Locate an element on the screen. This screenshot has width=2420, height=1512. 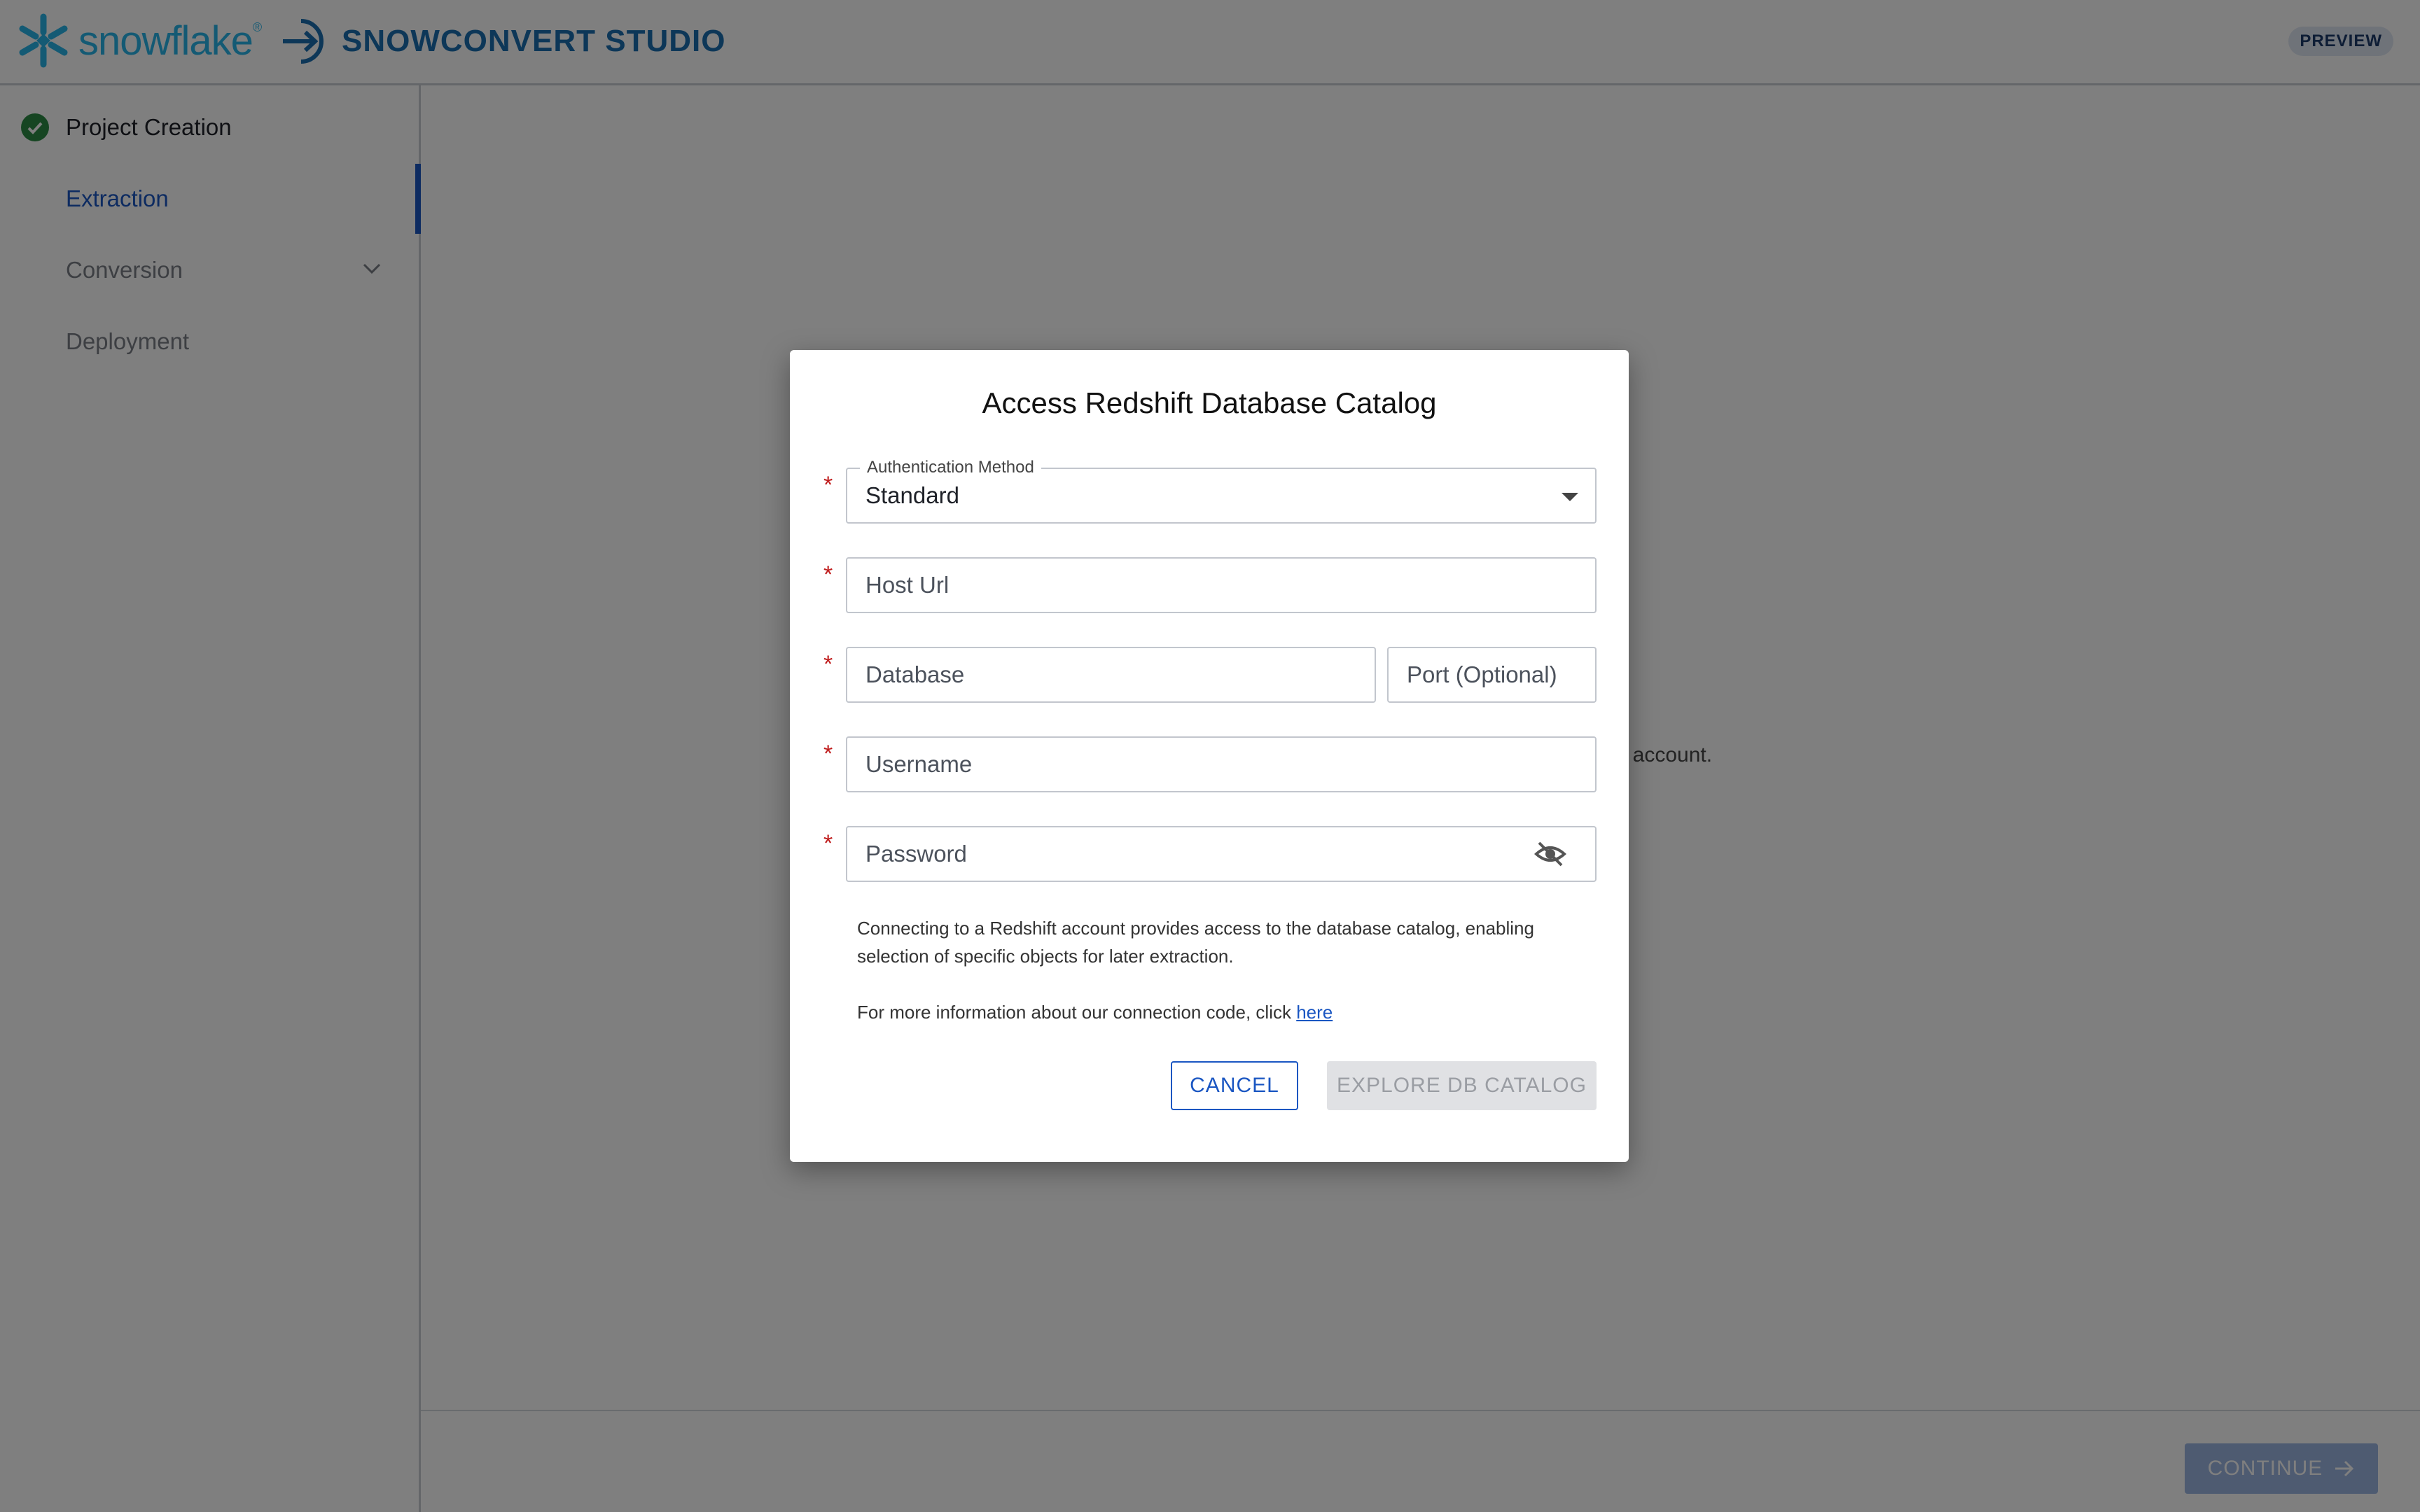
port-input is located at coordinates (1498, 674).